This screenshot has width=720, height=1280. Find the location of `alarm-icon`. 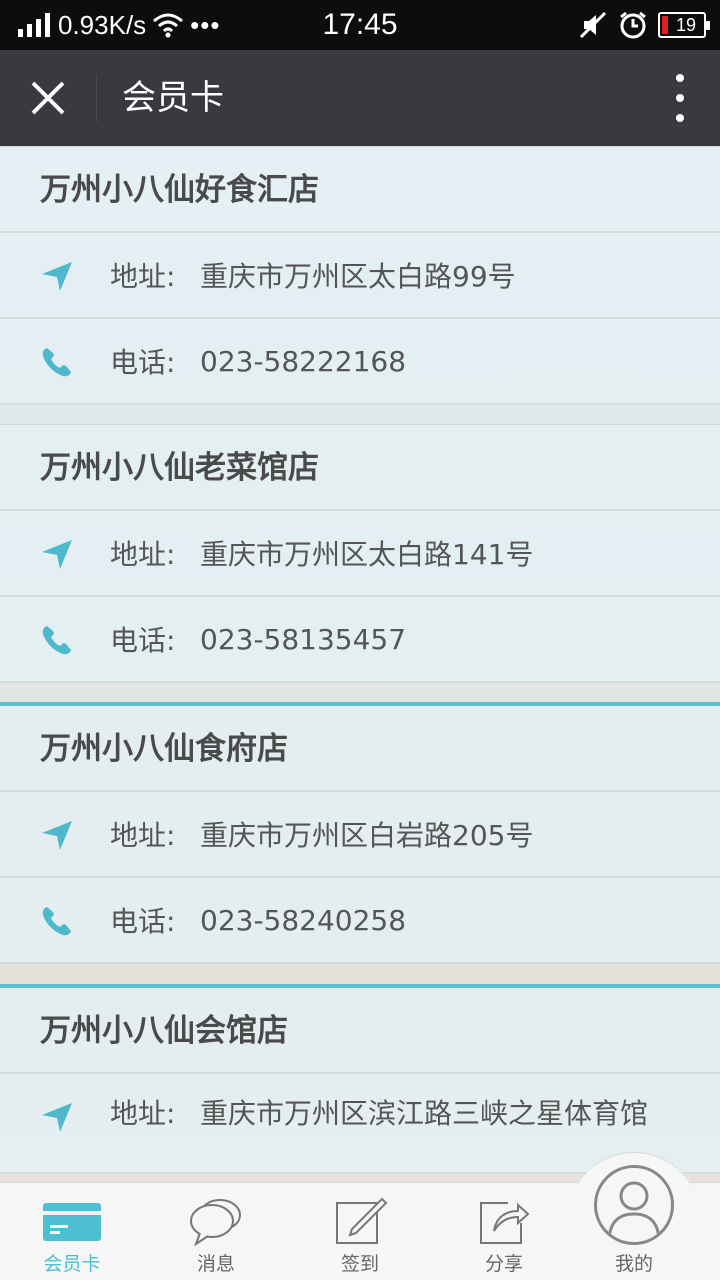

alarm-icon is located at coordinates (633, 25).